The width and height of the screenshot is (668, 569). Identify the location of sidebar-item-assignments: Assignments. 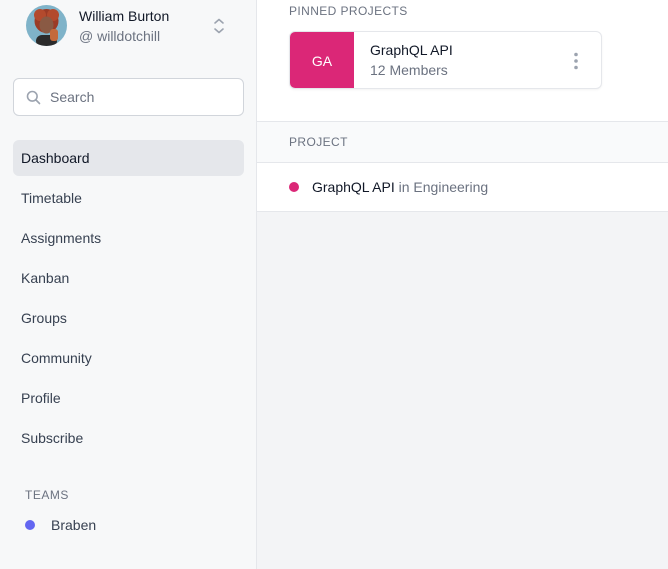
(128, 238).